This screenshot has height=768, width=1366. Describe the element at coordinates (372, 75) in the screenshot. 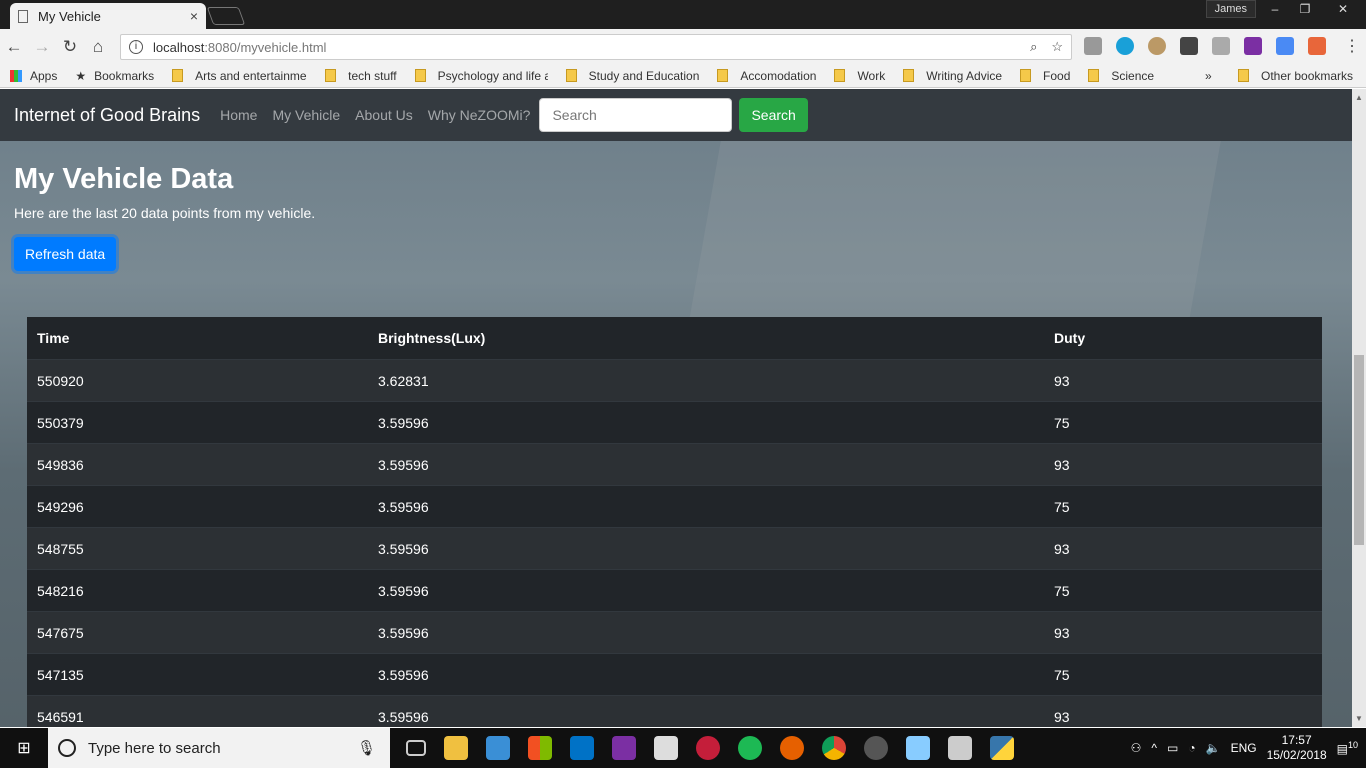

I see `bookmark-label: tech stuff` at that location.